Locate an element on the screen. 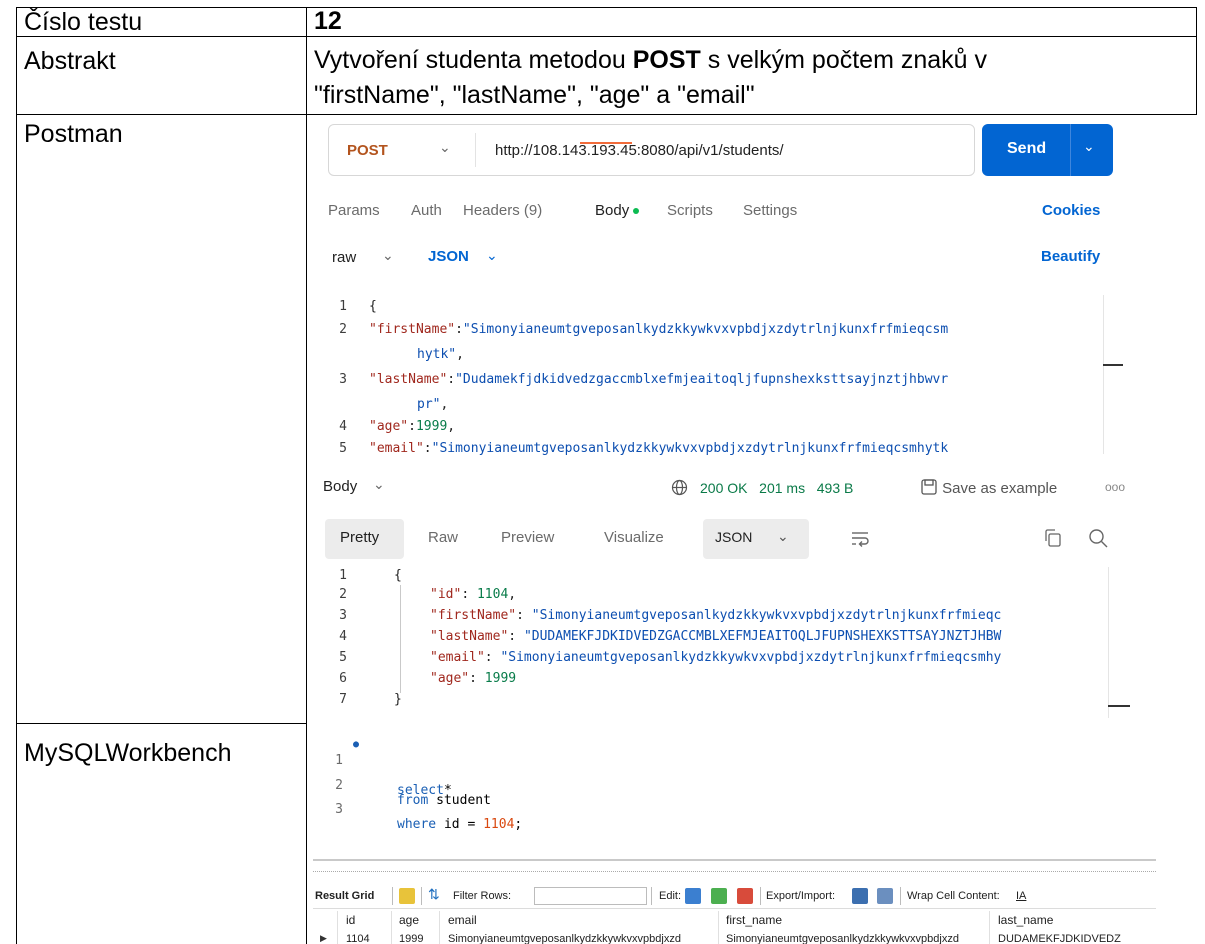 The width and height of the screenshot is (1205, 944). statement-marker-icon: ● is located at coordinates (356, 744).